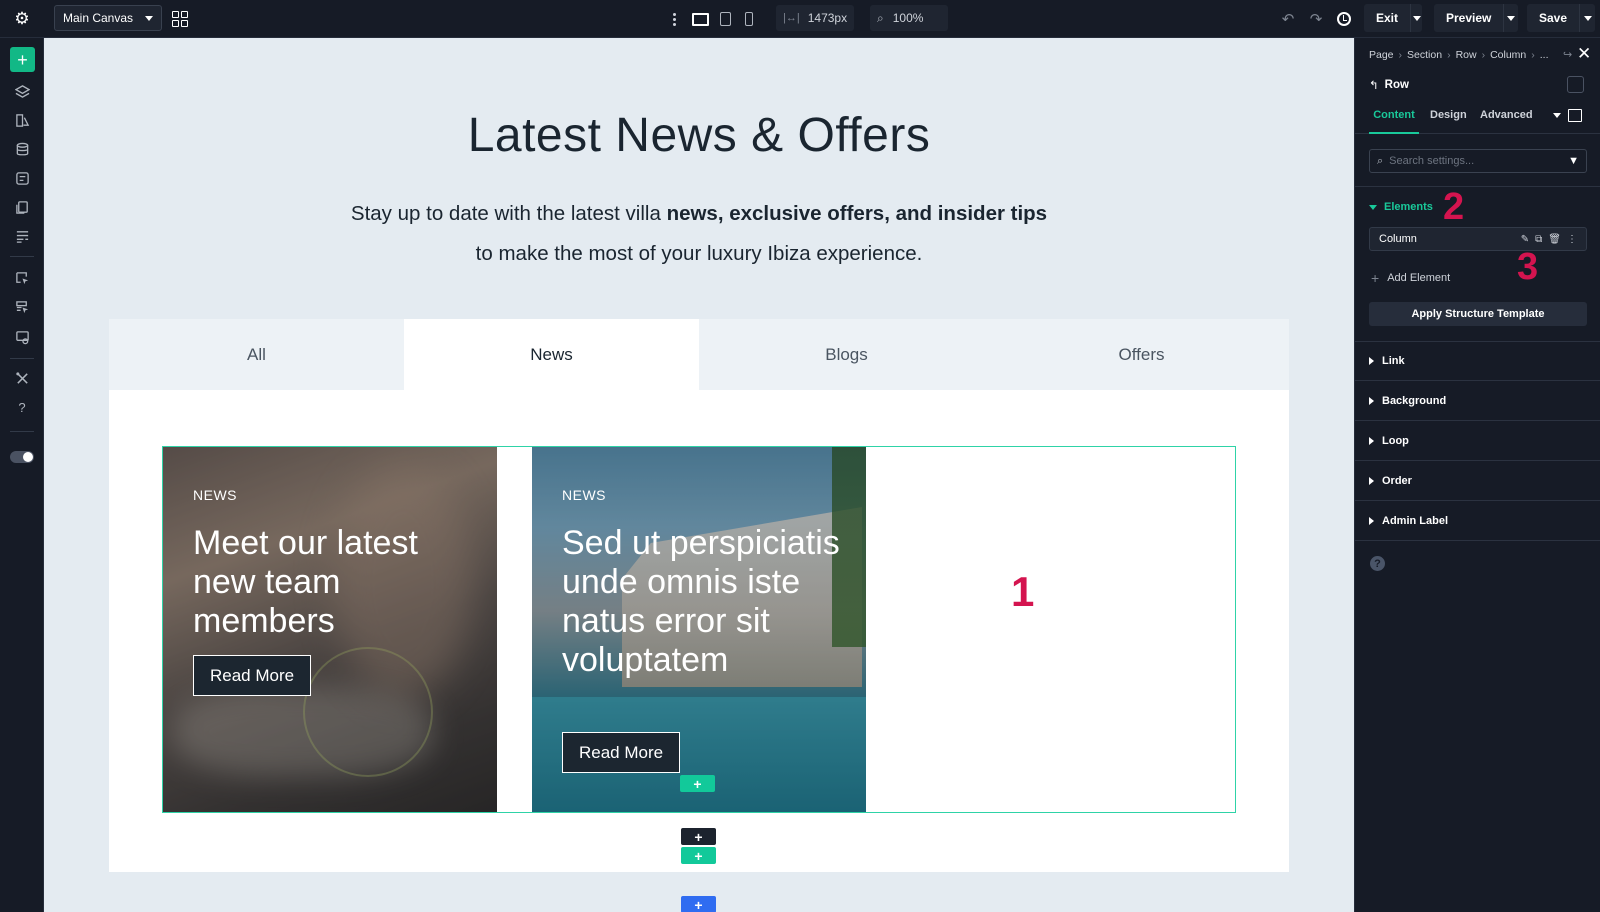 The width and height of the screenshot is (1600, 912). Describe the element at coordinates (22, 19) in the screenshot. I see `settings-gear-icon: ⚙` at that location.